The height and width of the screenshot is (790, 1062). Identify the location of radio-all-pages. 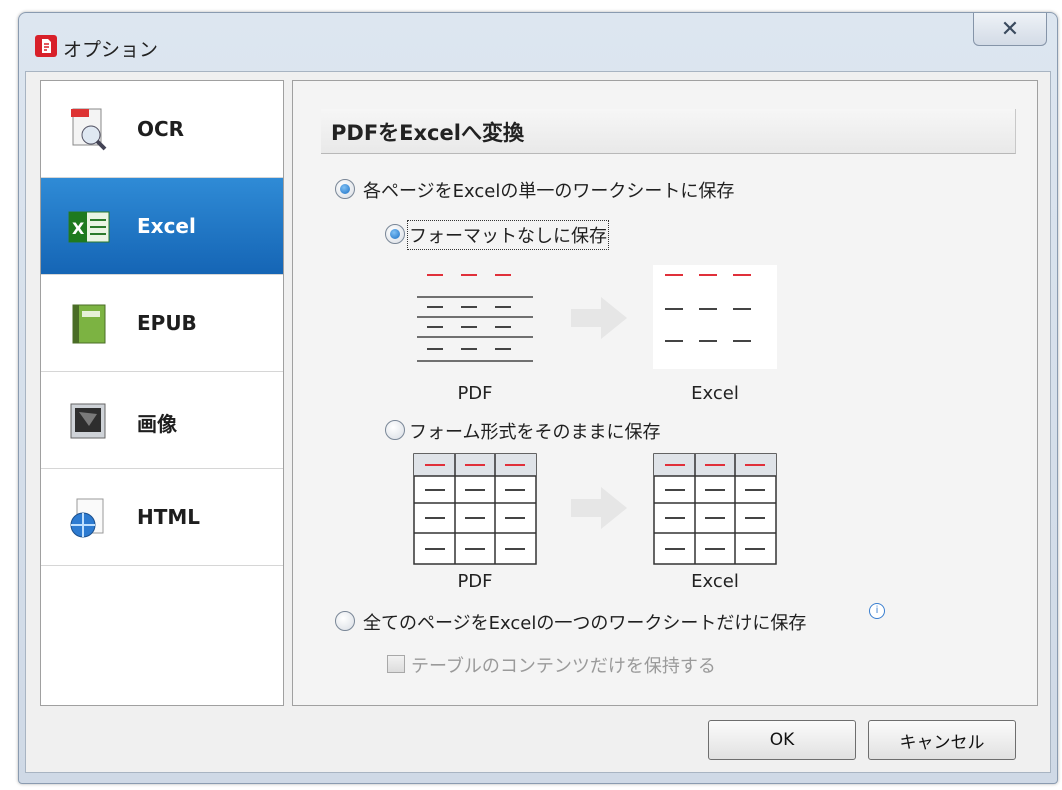
(345, 621).